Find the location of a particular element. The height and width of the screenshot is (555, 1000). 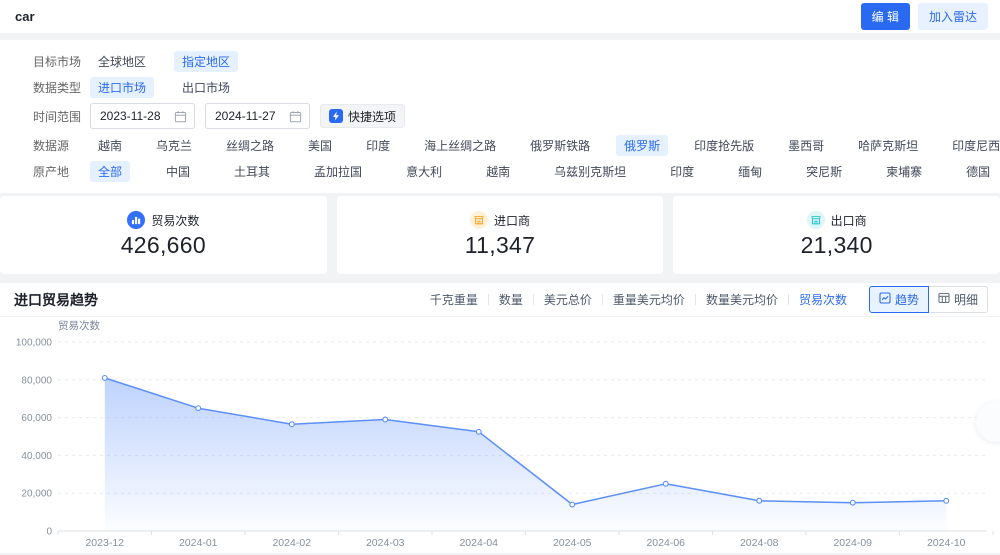

y-axis-tick-label: 60,000 is located at coordinates (36, 418).